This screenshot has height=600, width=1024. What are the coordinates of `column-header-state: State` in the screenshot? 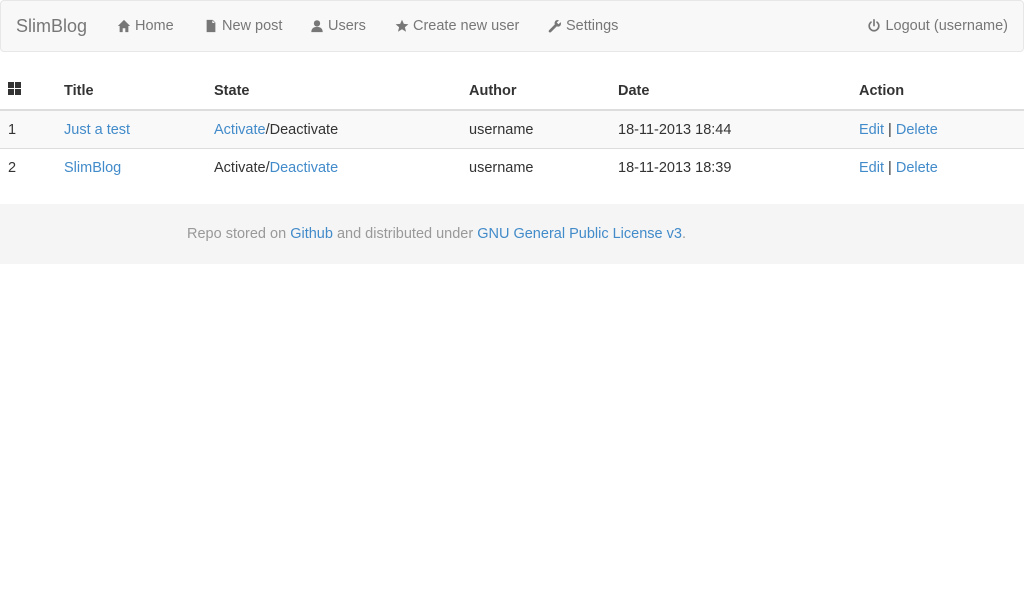 It's located at (333, 91).